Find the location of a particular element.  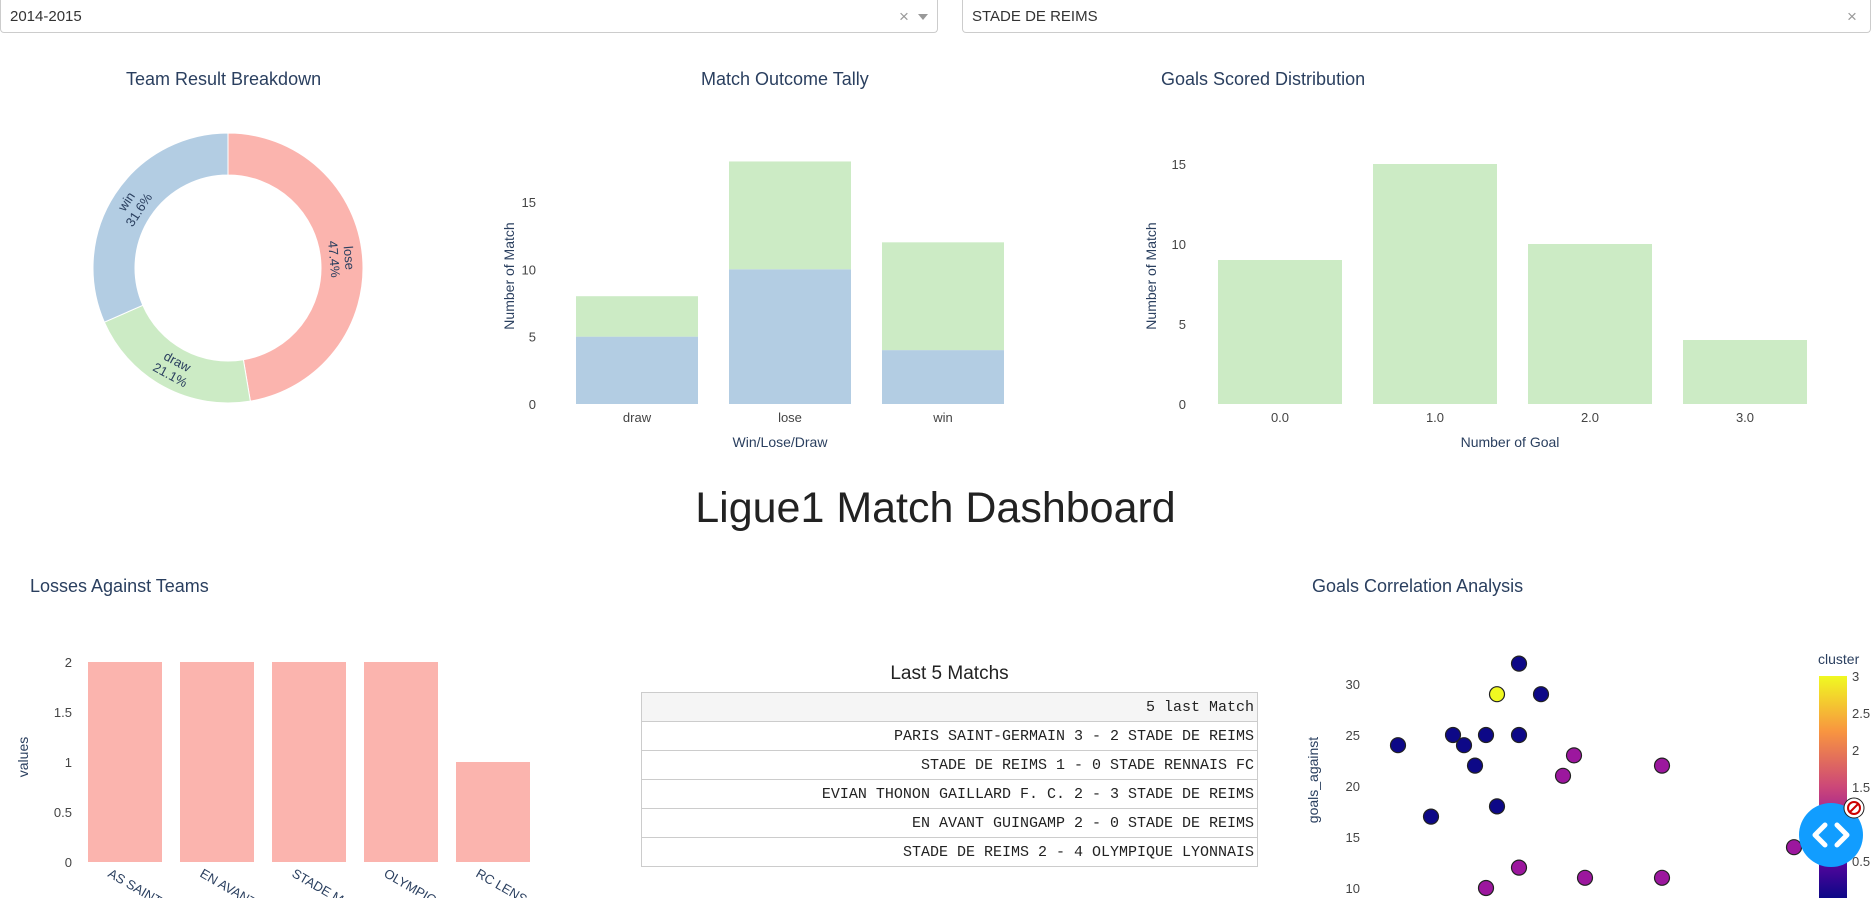

season-clear-icon: × is located at coordinates (904, 17).